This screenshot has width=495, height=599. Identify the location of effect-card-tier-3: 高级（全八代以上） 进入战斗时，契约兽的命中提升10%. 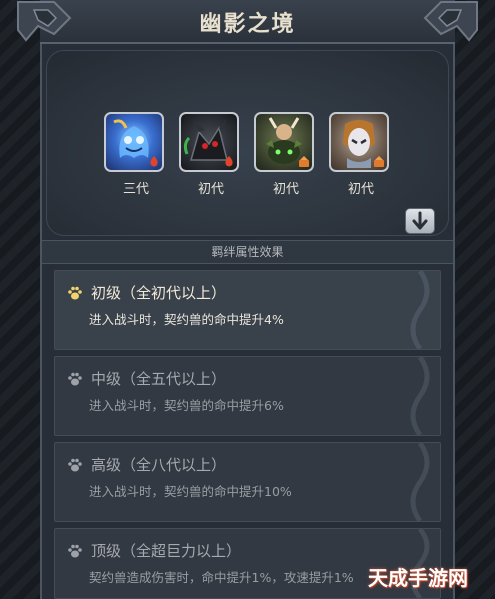
(247, 482).